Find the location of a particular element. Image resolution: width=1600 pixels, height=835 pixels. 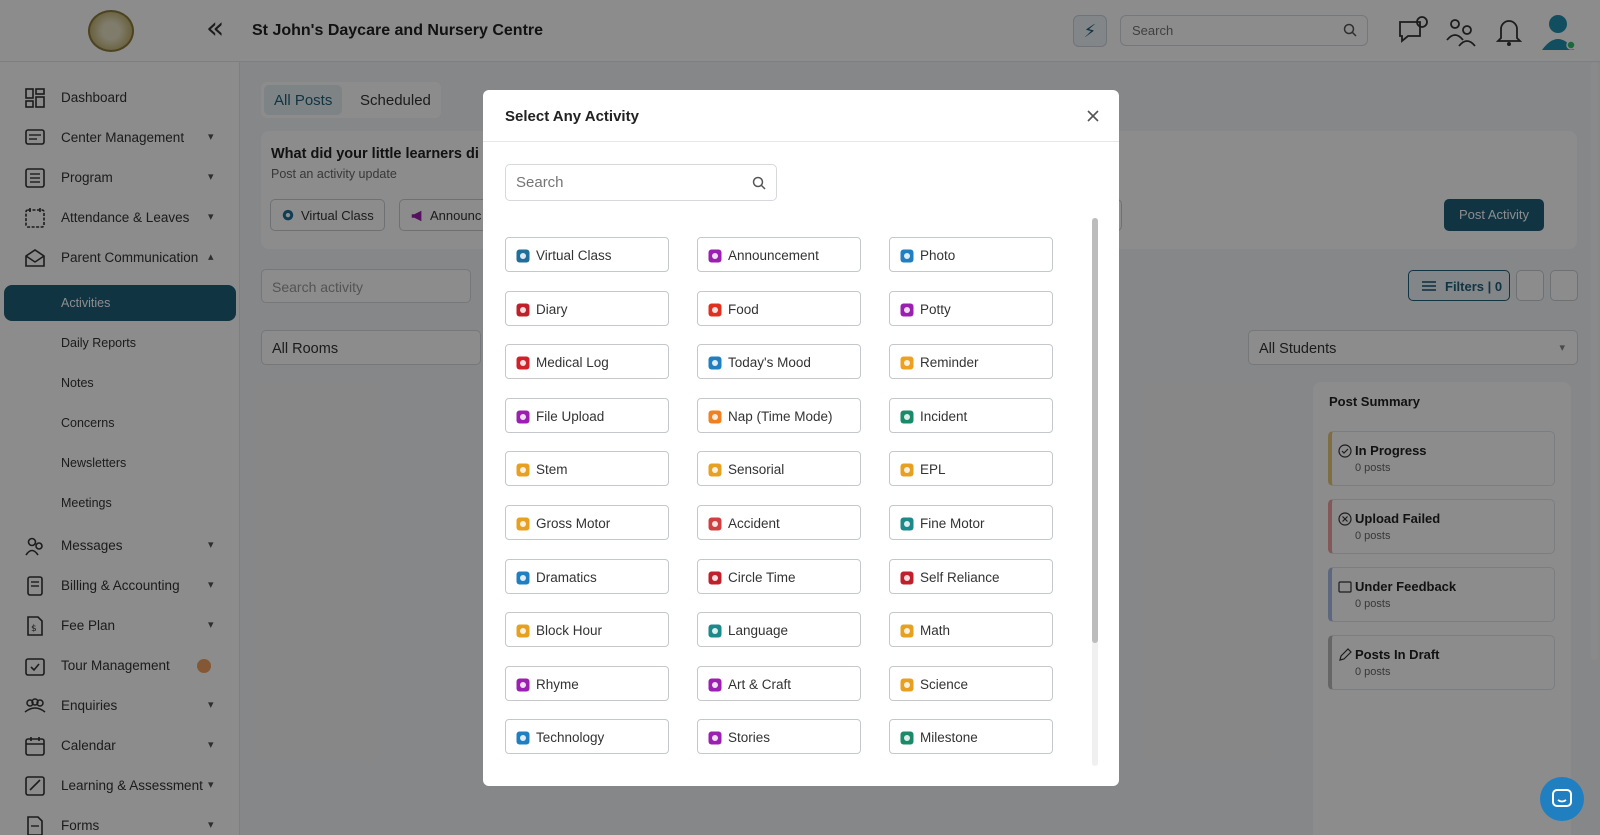

flag-icon is located at coordinates (907, 738).